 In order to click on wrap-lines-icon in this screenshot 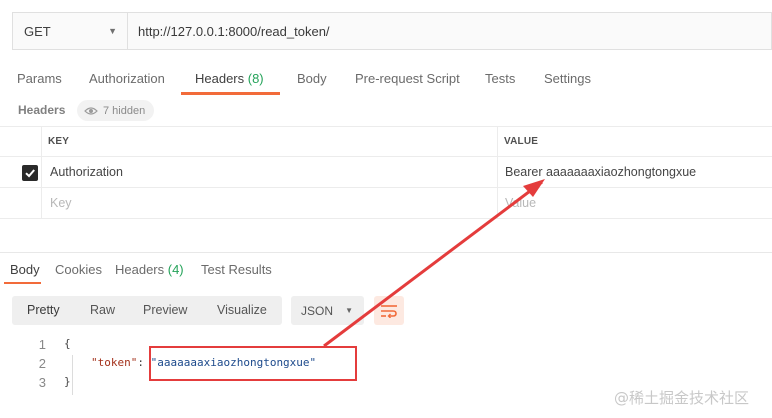, I will do `click(389, 311)`.